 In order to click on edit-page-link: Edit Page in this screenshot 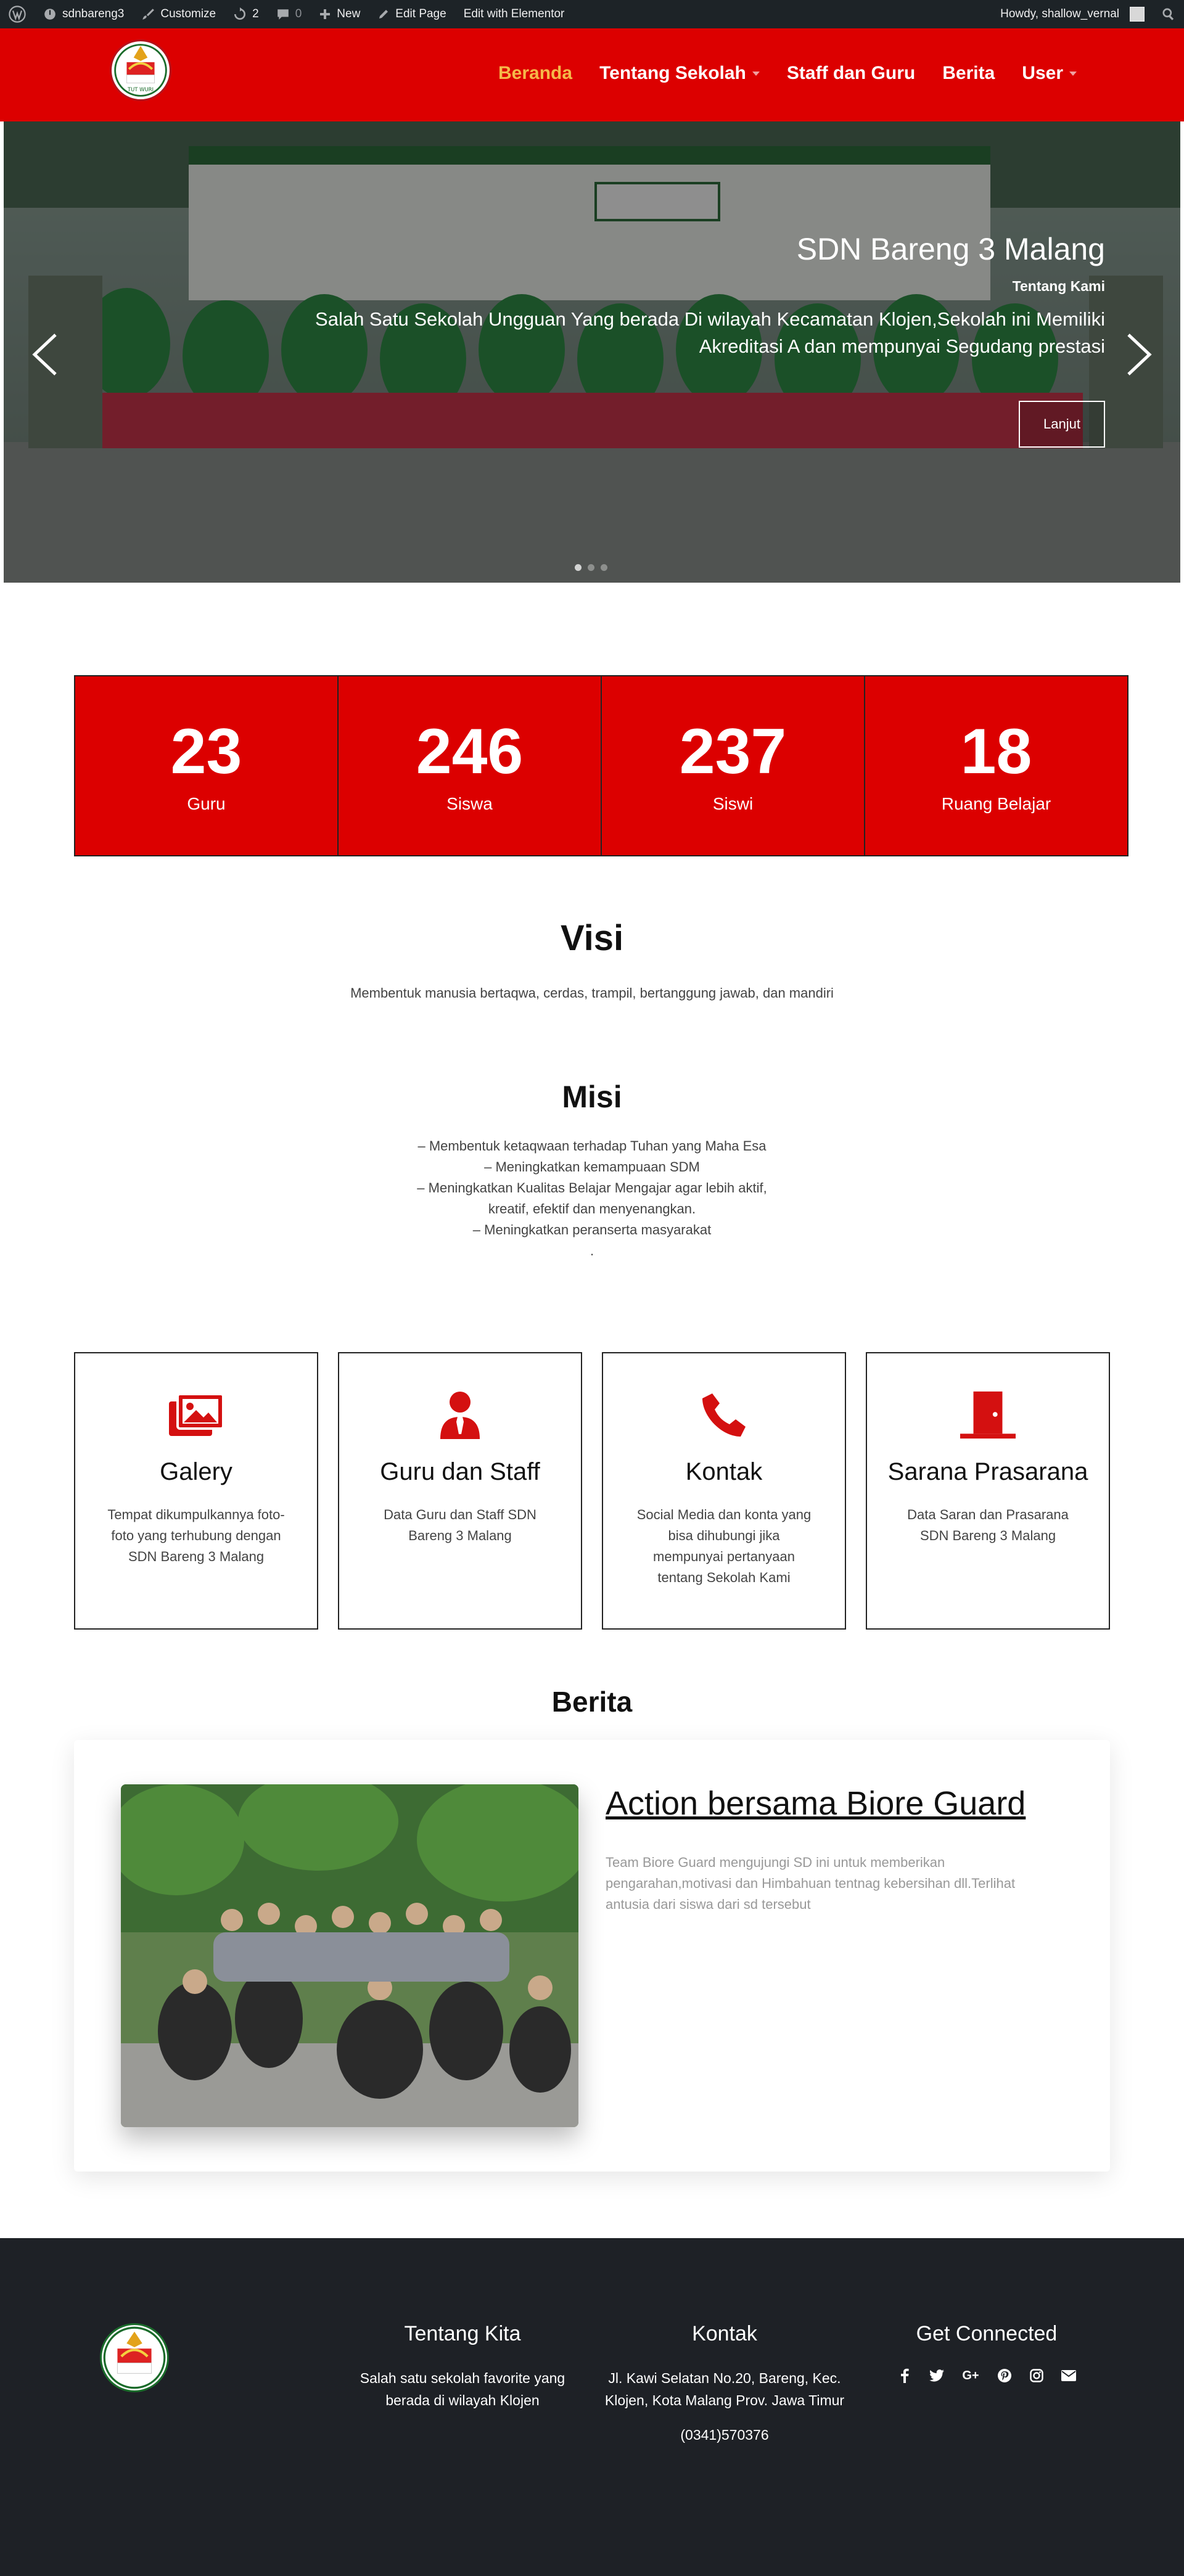, I will do `click(411, 14)`.